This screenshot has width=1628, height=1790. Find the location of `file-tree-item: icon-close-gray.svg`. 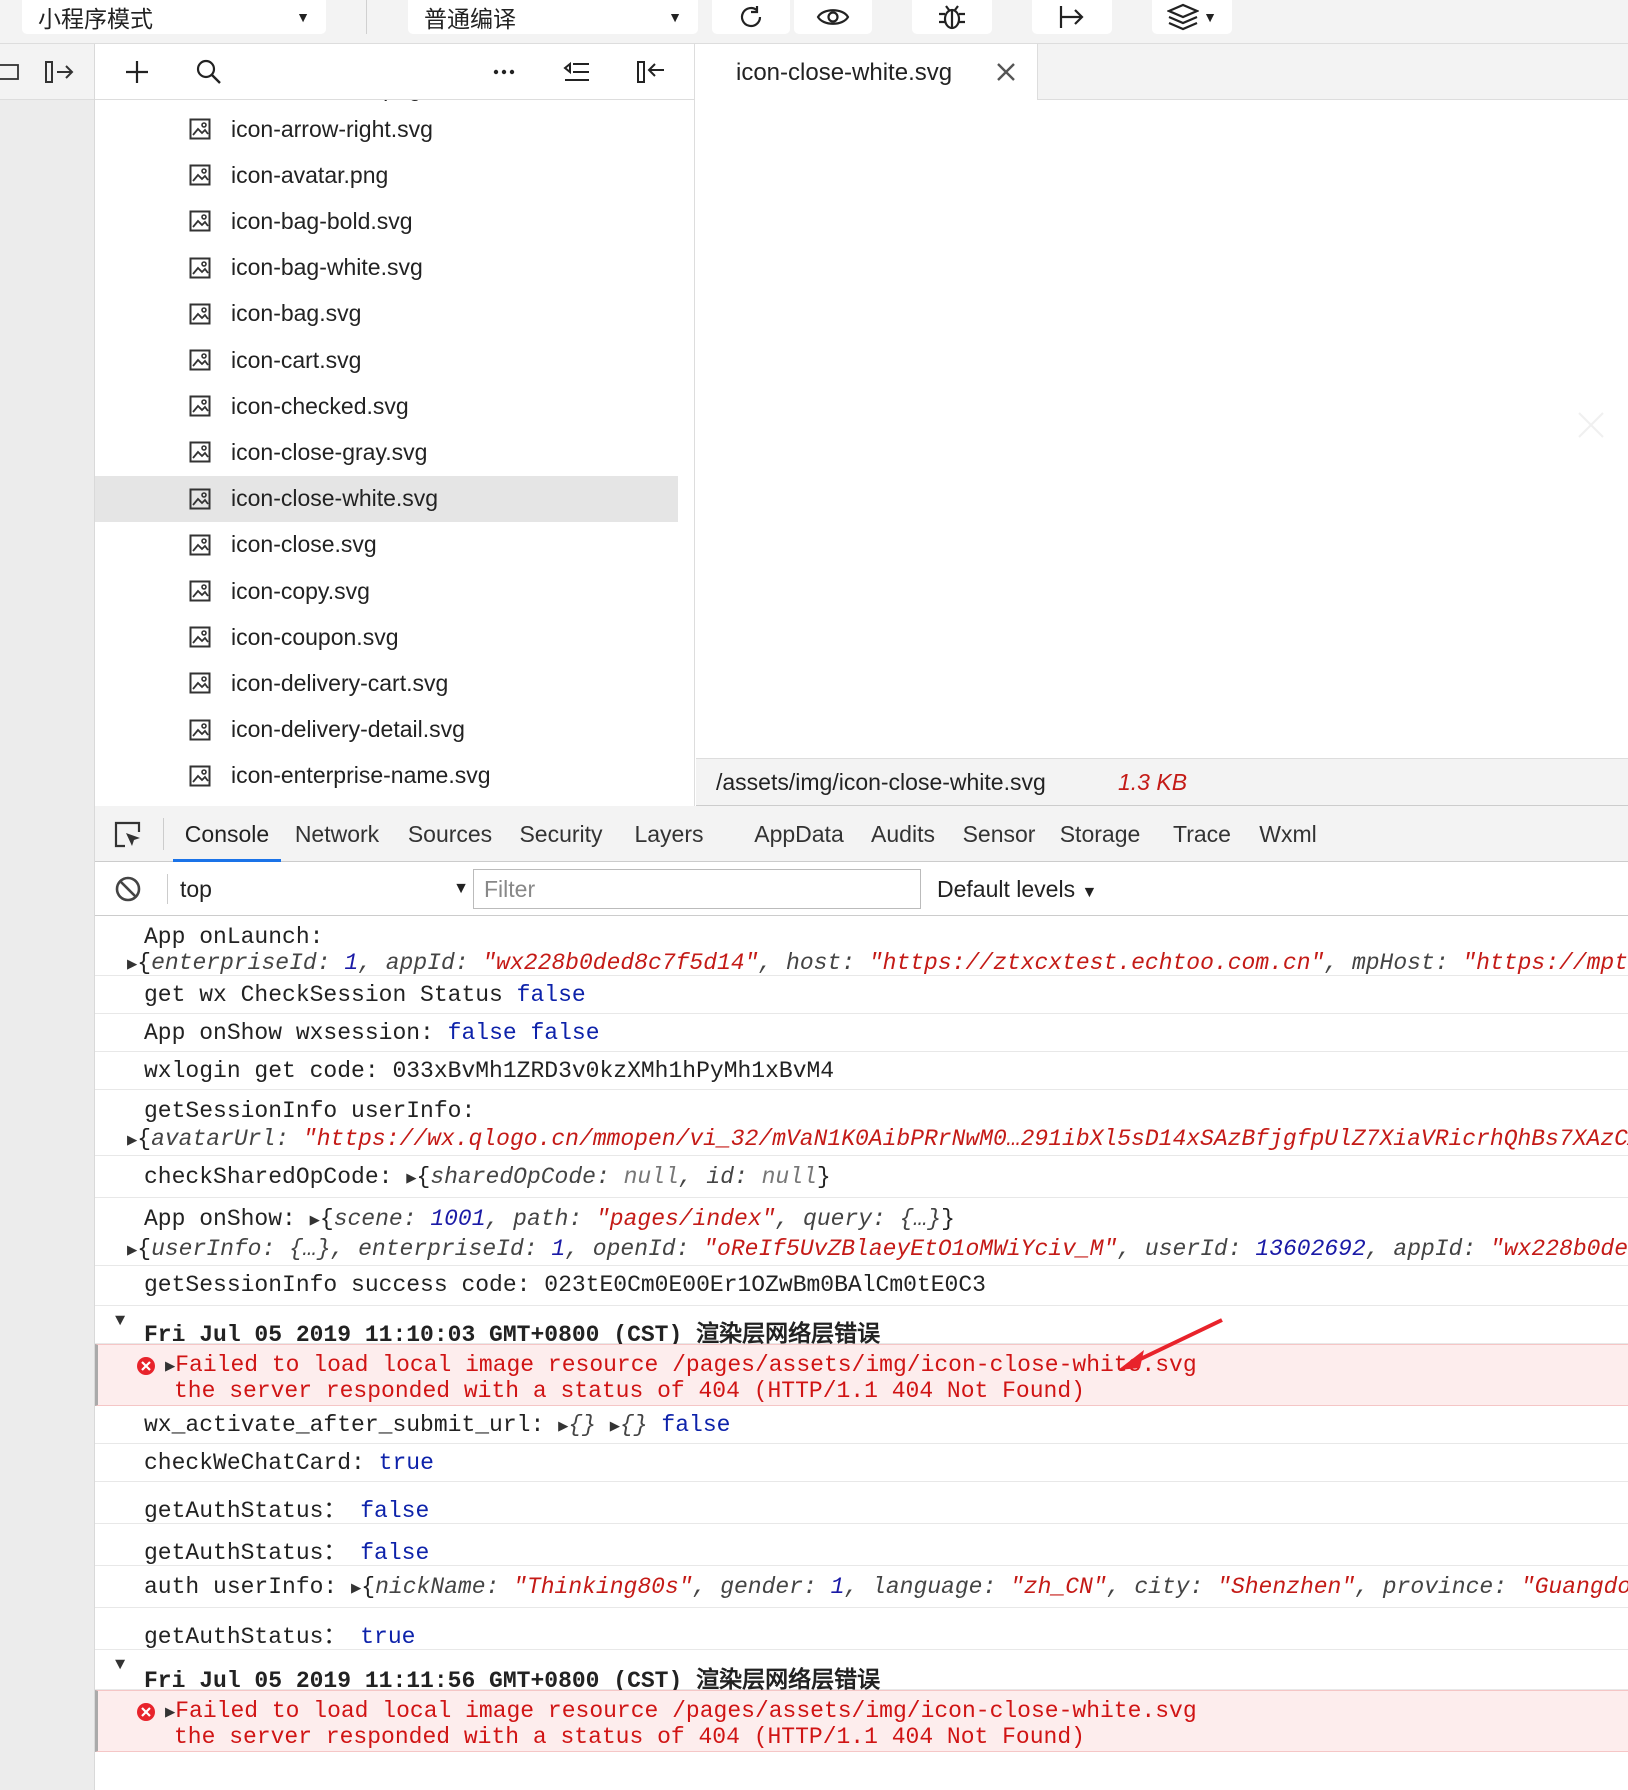

file-tree-item: icon-close-gray.svg is located at coordinates (386, 452).